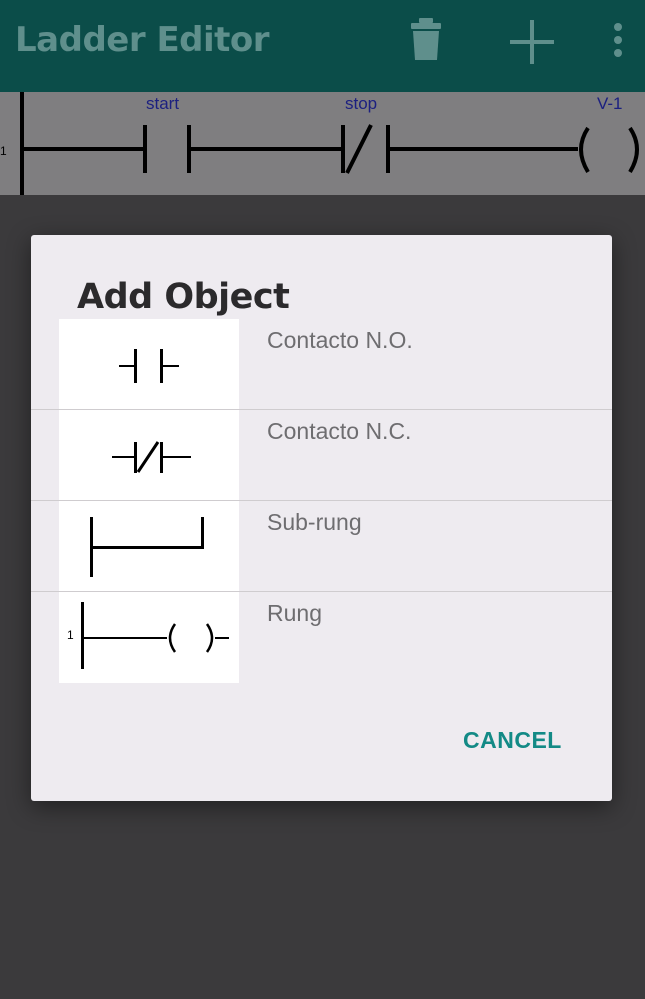 The width and height of the screenshot is (645, 999). I want to click on add-button, so click(532, 42).